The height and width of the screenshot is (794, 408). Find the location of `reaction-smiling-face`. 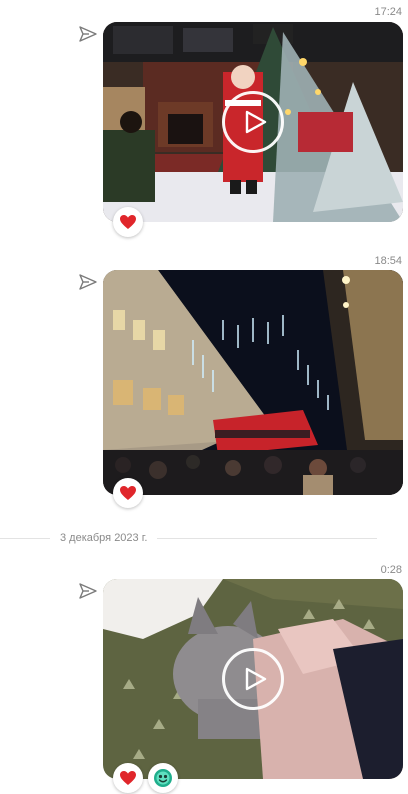

reaction-smiling-face is located at coordinates (163, 778).